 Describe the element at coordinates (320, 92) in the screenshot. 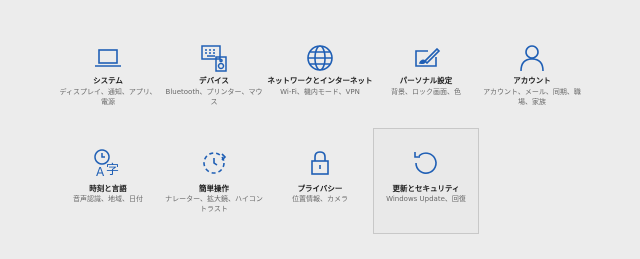

I see `tile-description: Wi-Fi、機内モード、VPN` at that location.